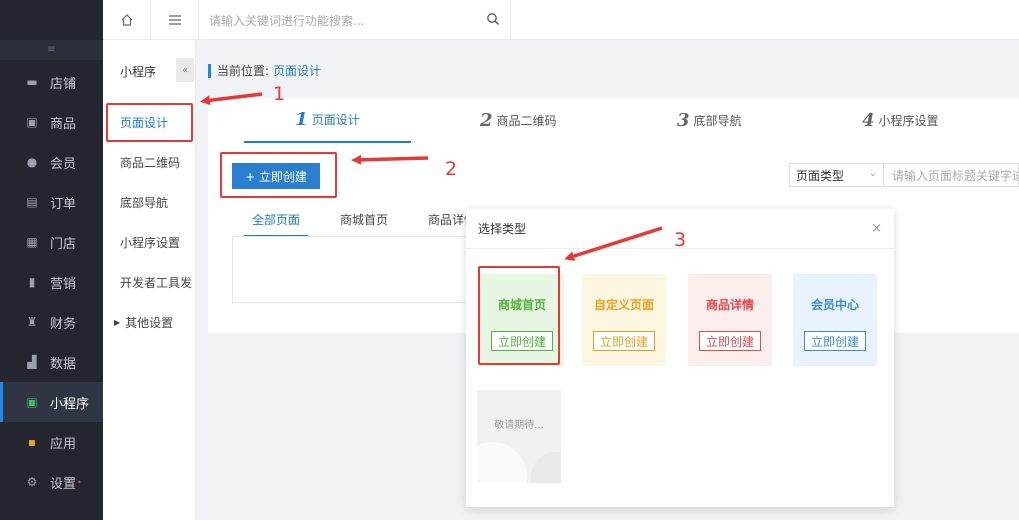 The image size is (1019, 520). Describe the element at coordinates (149, 162) in the screenshot. I see `sub-item-goods-qrcode: 商品二维码` at that location.